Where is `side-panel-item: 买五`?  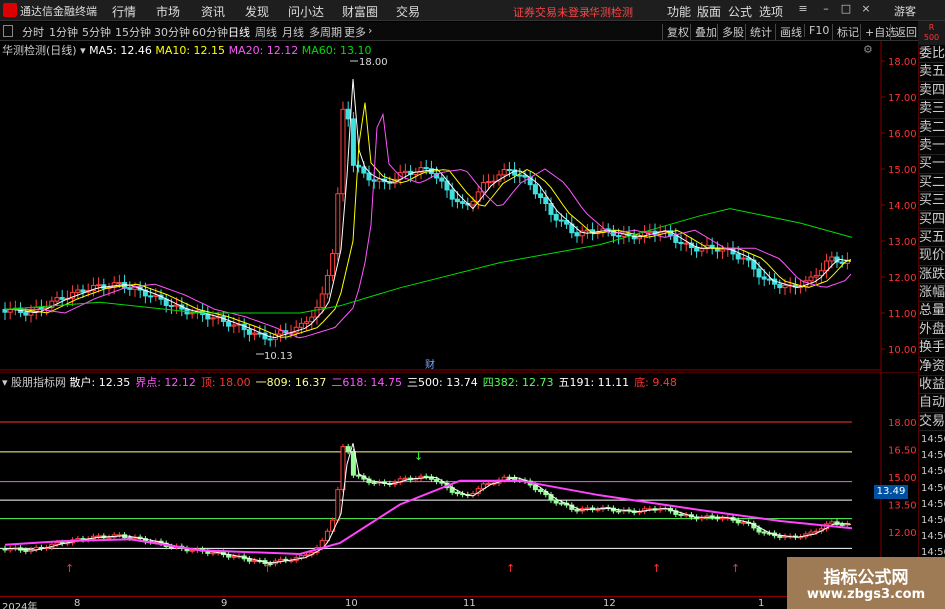
side-panel-item: 买五 is located at coordinates (932, 238).